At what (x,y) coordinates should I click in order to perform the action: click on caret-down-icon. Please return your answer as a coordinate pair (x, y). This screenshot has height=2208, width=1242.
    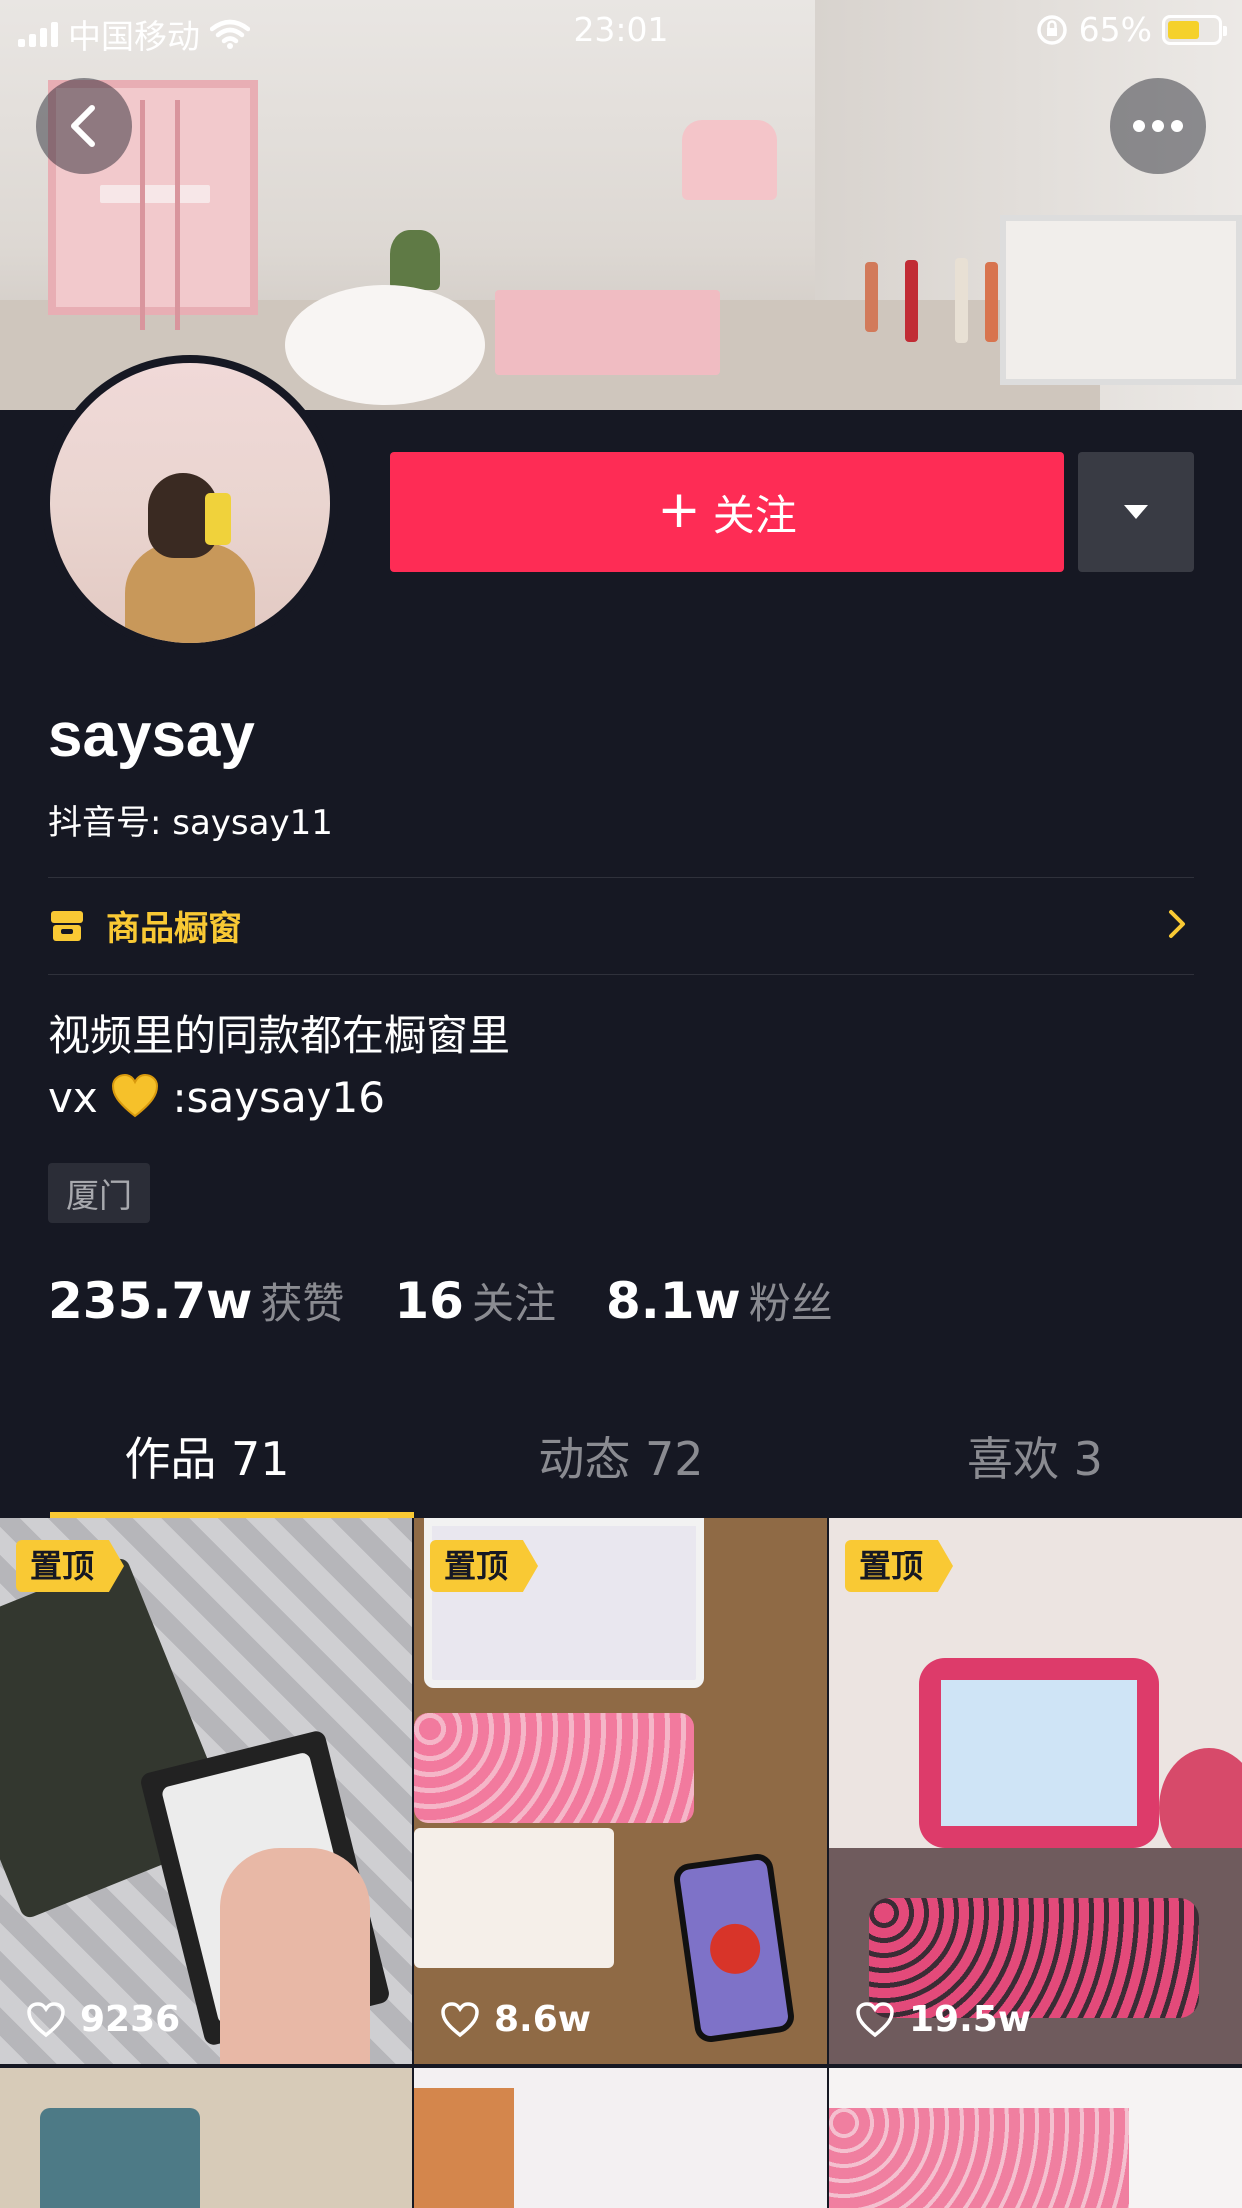
    Looking at the image, I should click on (1136, 512).